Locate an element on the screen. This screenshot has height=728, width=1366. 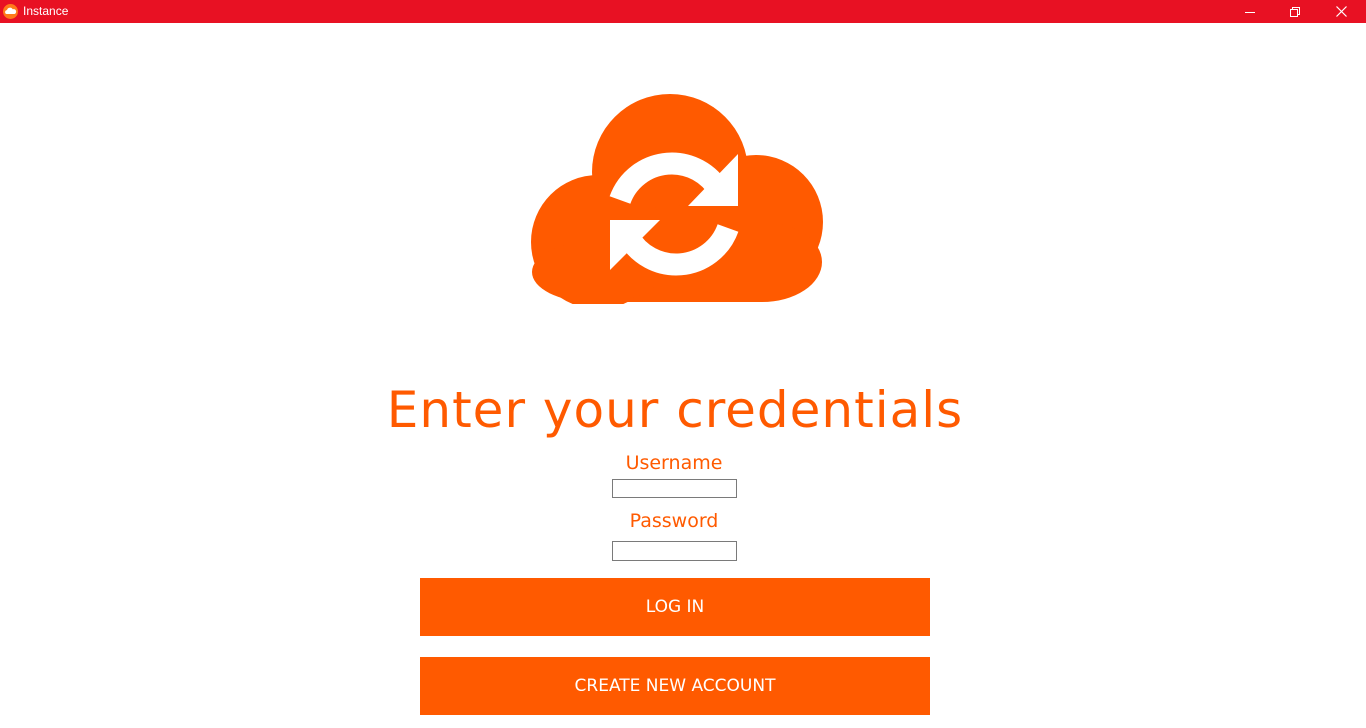
cloud-sync-logo is located at coordinates (677, 200).